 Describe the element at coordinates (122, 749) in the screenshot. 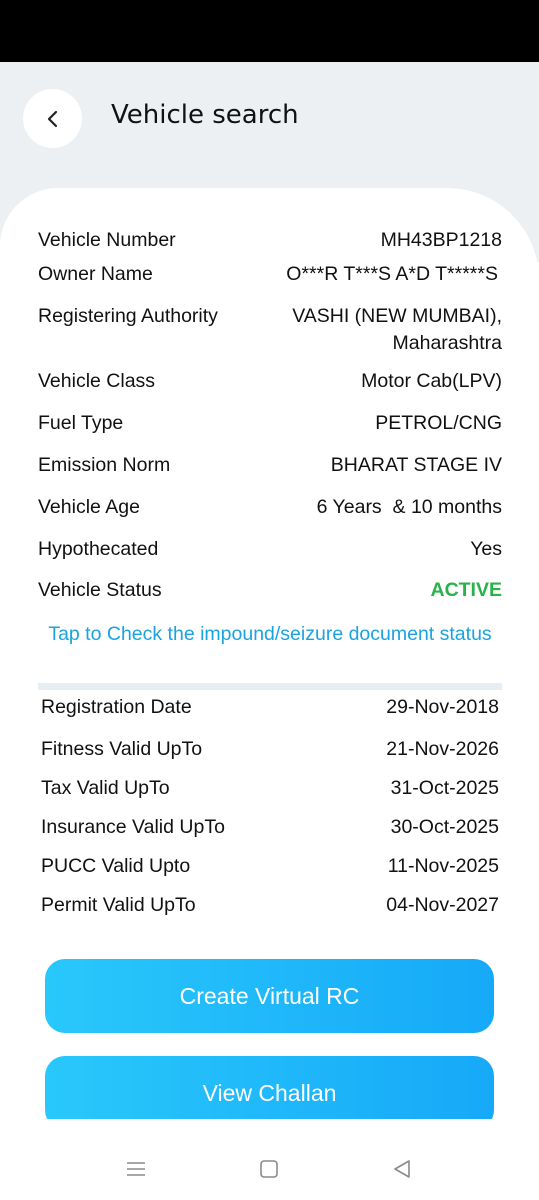

I see `validity-label: Fitness Valid UpTo` at that location.